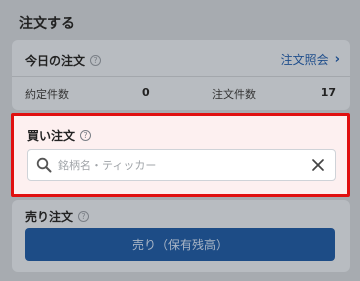  I want to click on today-orders-header: 今日の注文 ?, so click(63, 60).